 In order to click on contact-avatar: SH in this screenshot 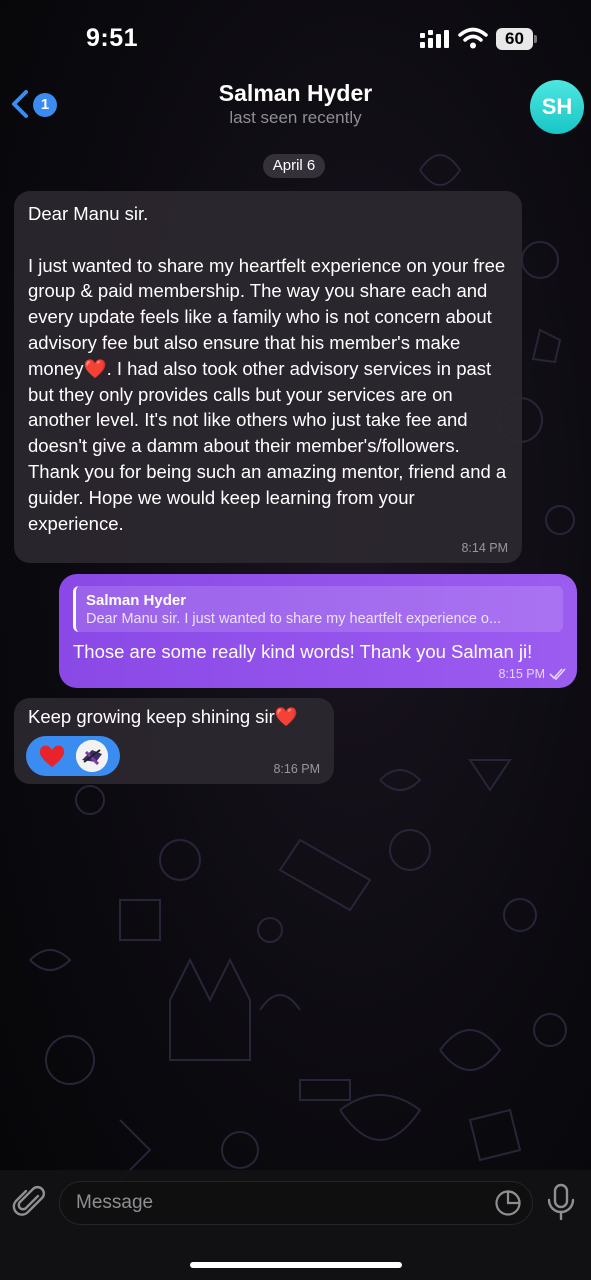, I will do `click(557, 107)`.